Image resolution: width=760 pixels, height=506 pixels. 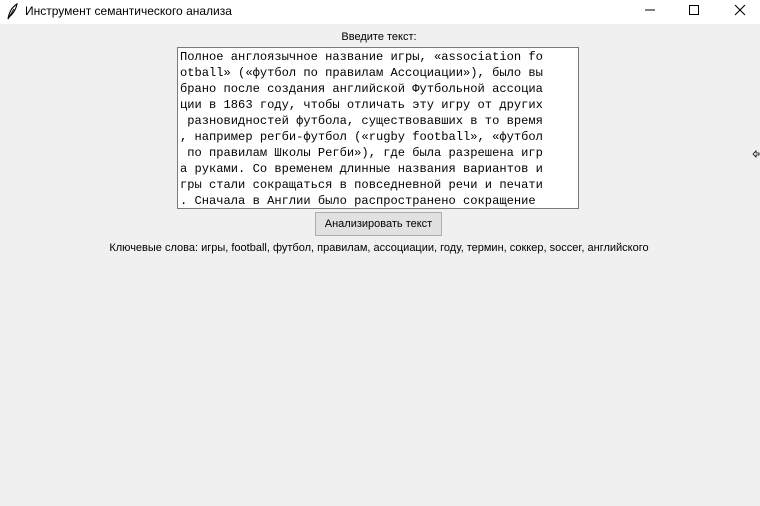 I want to click on maximize-icon, so click(x=694, y=12).